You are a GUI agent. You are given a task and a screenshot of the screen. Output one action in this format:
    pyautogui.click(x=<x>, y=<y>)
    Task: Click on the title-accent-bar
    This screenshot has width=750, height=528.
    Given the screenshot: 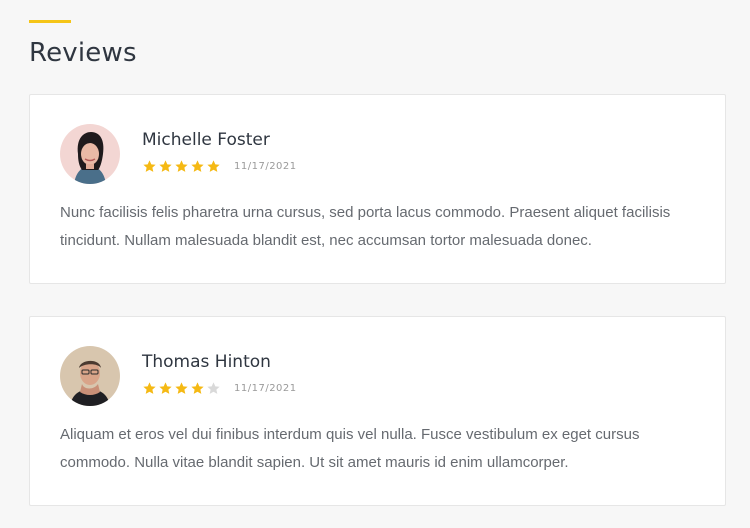 What is the action you would take?
    pyautogui.click(x=50, y=21)
    